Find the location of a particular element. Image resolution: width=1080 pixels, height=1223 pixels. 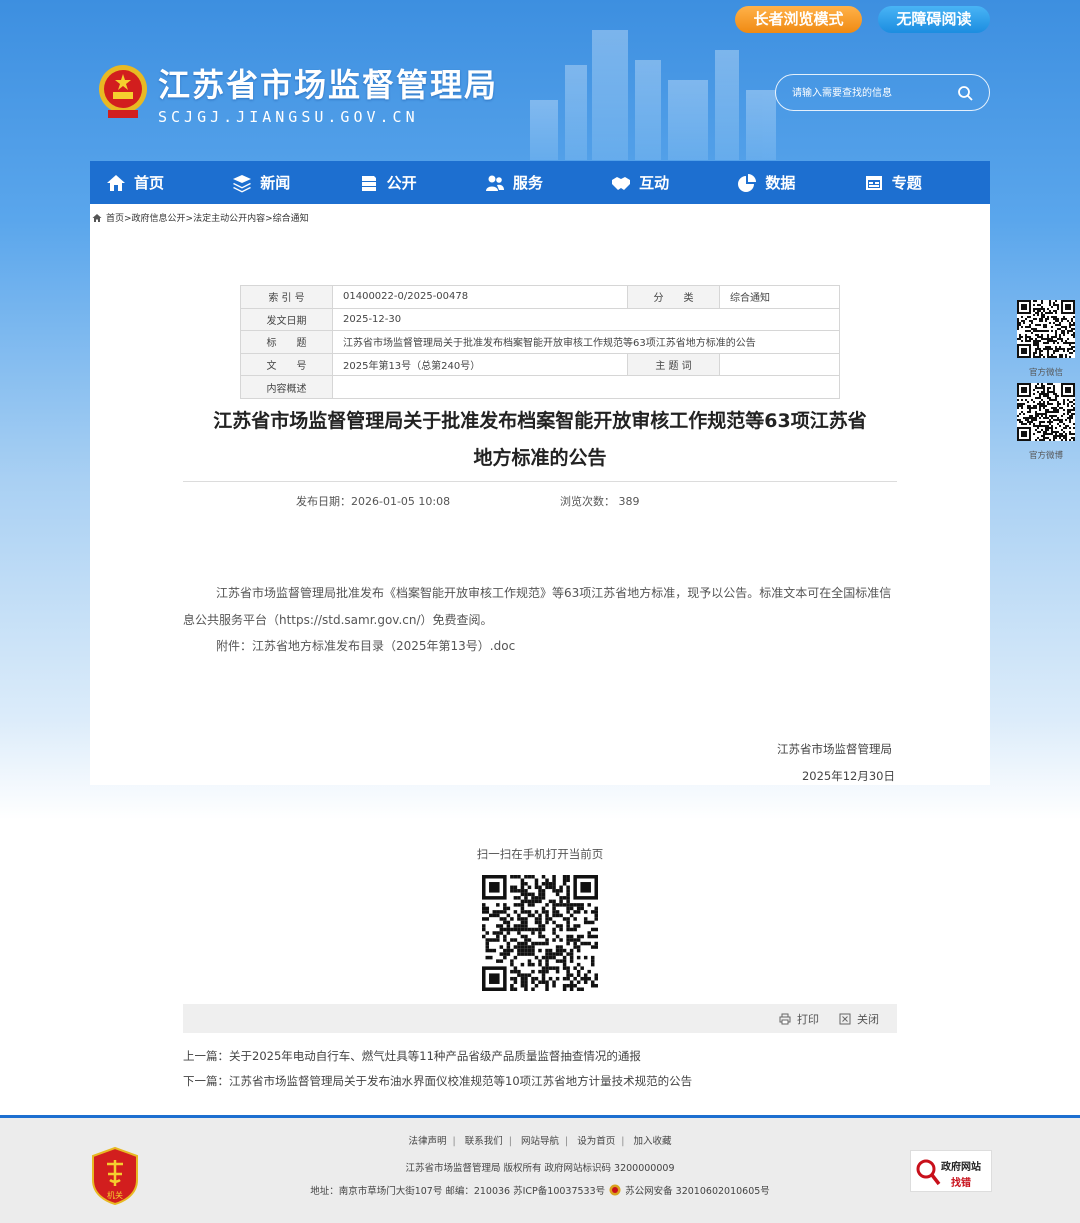

weibo-qr-label: 官方微博 is located at coordinates (1045, 456).